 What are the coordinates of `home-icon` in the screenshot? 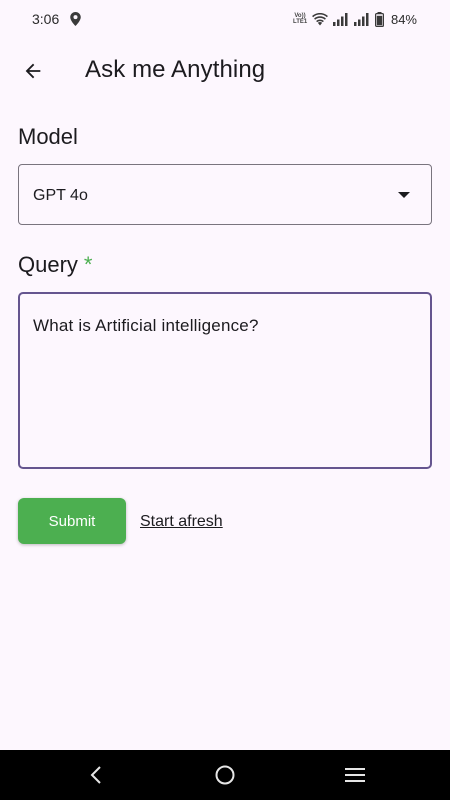 It's located at (225, 775).